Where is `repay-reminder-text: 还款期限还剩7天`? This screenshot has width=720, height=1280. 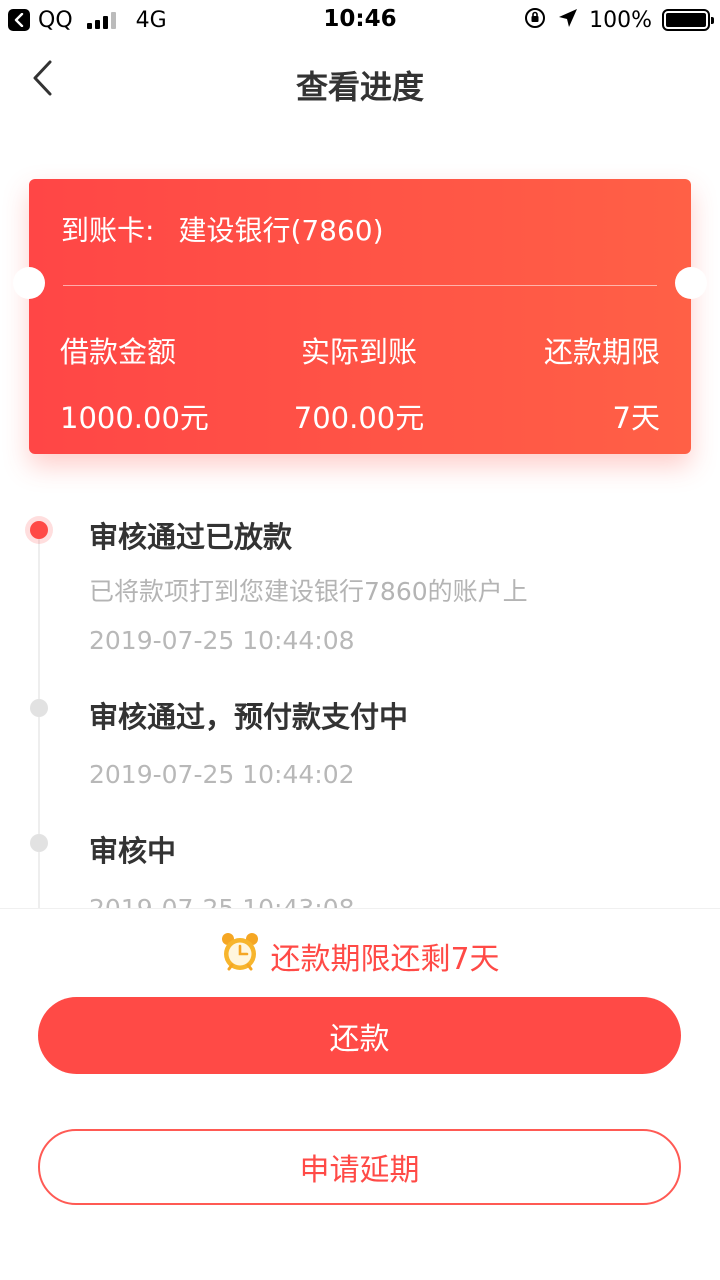 repay-reminder-text: 还款期限还剩7天 is located at coordinates (385, 959).